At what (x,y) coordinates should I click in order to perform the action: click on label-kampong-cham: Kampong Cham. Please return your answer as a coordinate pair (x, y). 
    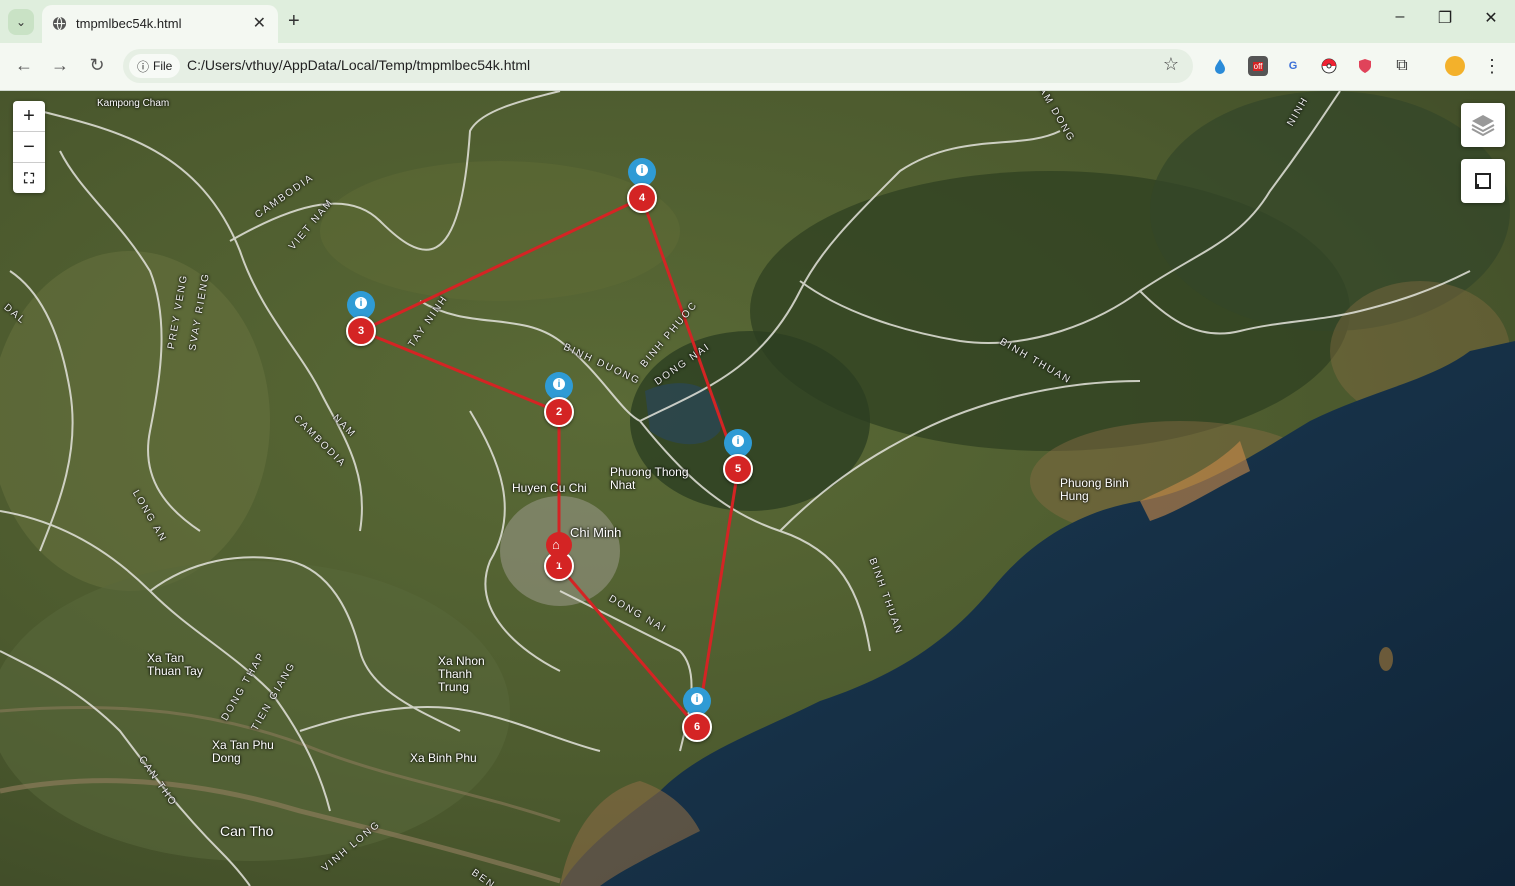
    Looking at the image, I should click on (133, 103).